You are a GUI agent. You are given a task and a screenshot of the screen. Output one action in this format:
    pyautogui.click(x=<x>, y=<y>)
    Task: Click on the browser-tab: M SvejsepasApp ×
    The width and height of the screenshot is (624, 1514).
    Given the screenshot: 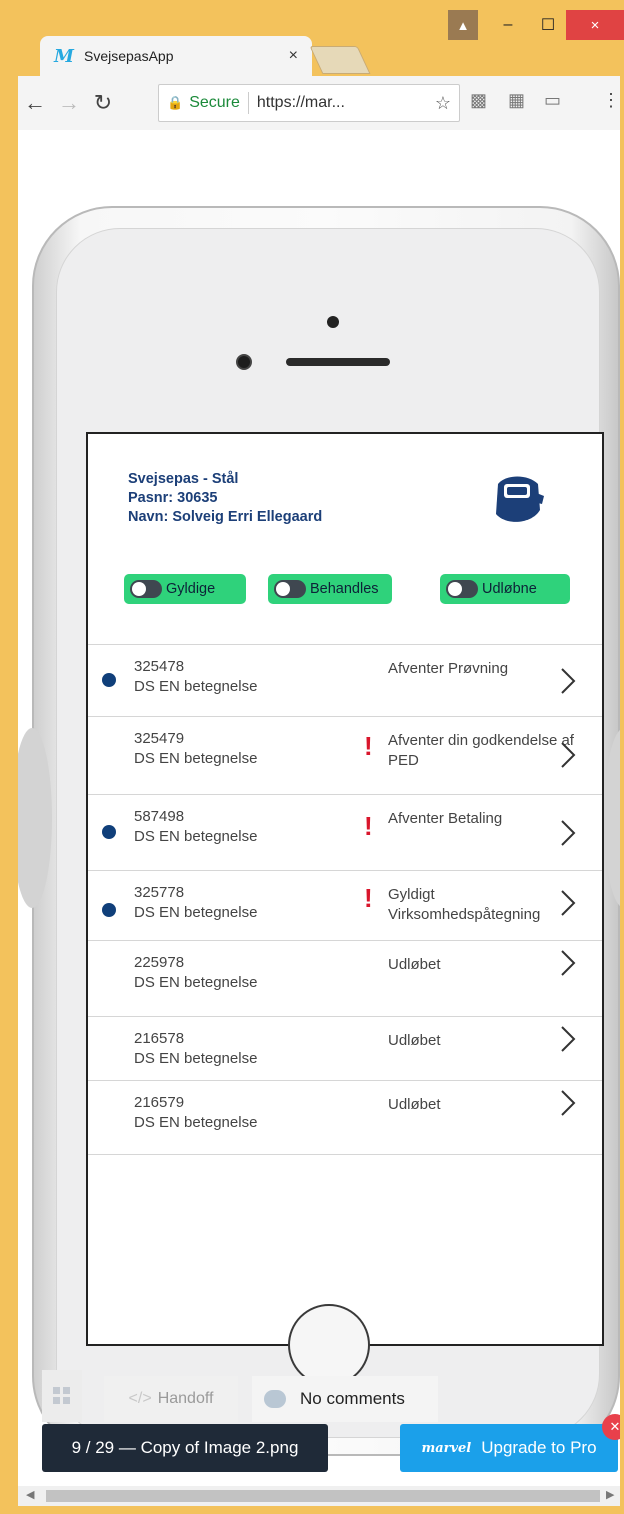 What is the action you would take?
    pyautogui.click(x=176, y=56)
    